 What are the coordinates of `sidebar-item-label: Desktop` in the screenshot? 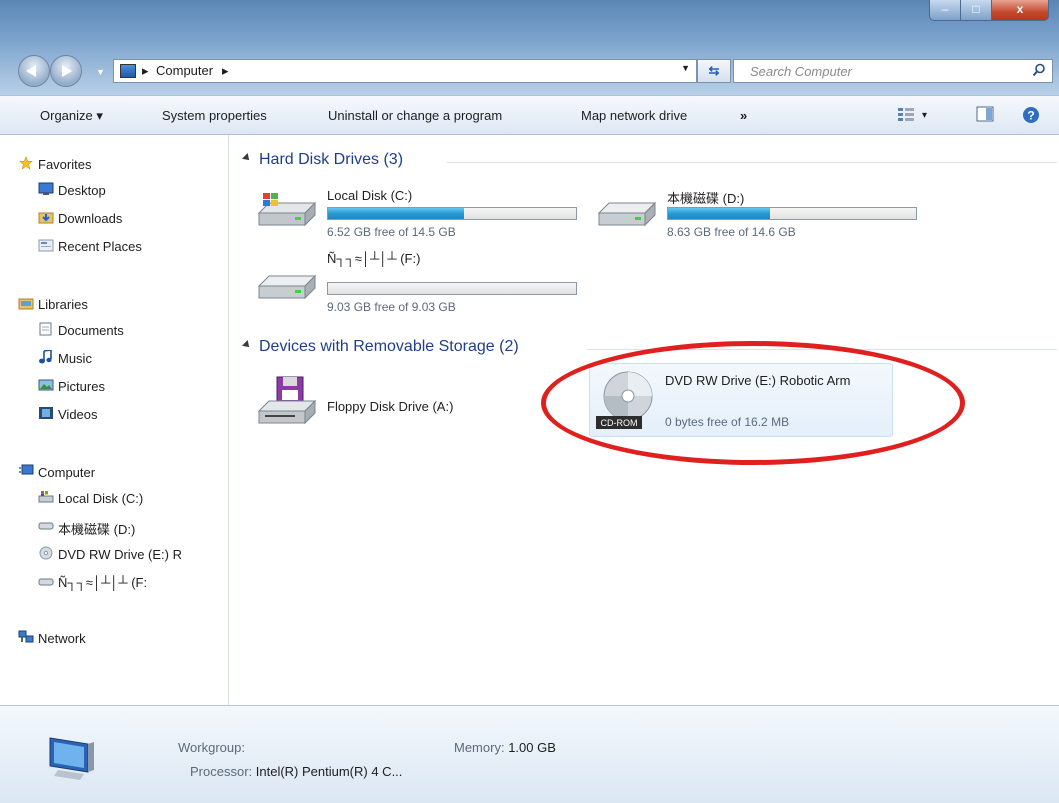 It's located at (82, 190).